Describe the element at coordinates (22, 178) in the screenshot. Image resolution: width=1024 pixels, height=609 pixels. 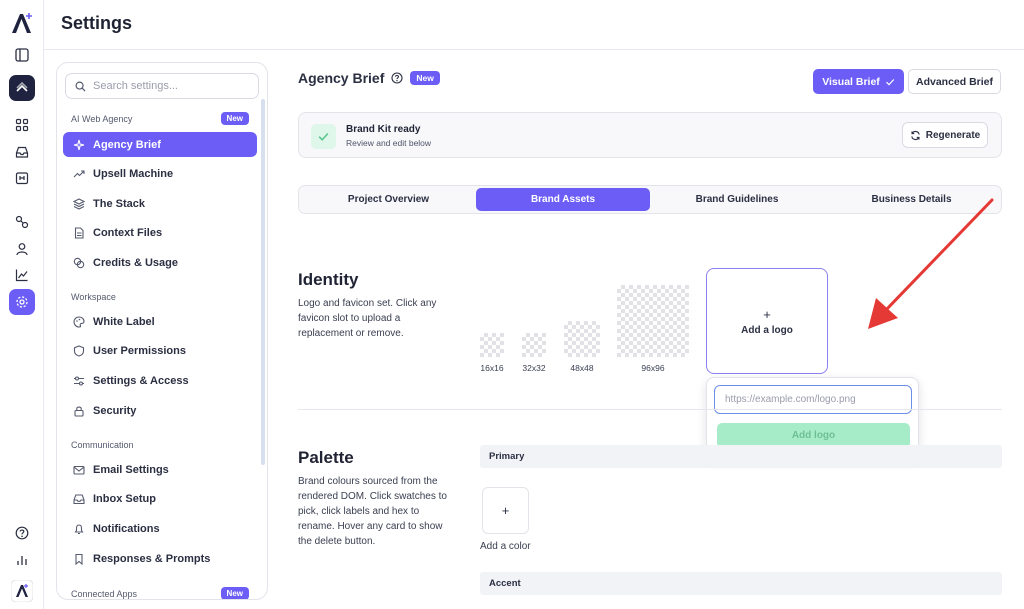
I see `calendar-icon` at that location.